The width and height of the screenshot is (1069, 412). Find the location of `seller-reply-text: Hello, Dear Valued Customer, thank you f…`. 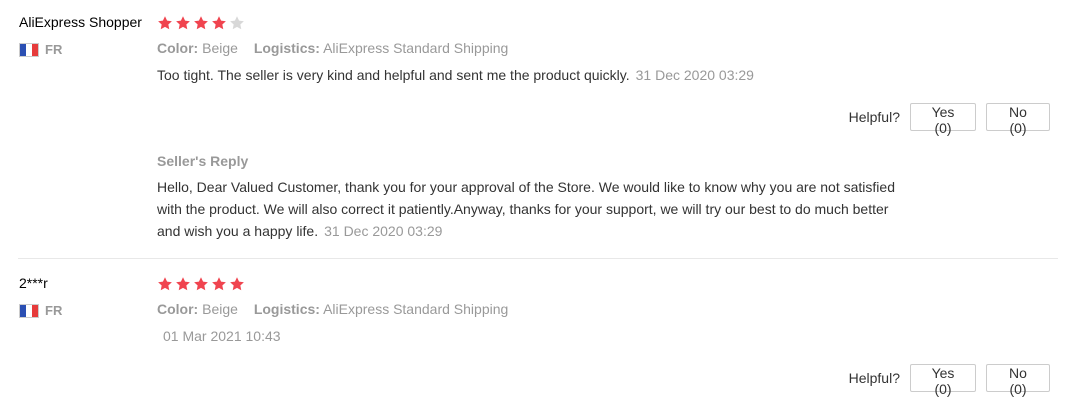

seller-reply-text: Hello, Dear Valued Customer, thank you f… is located at coordinates (529, 209).